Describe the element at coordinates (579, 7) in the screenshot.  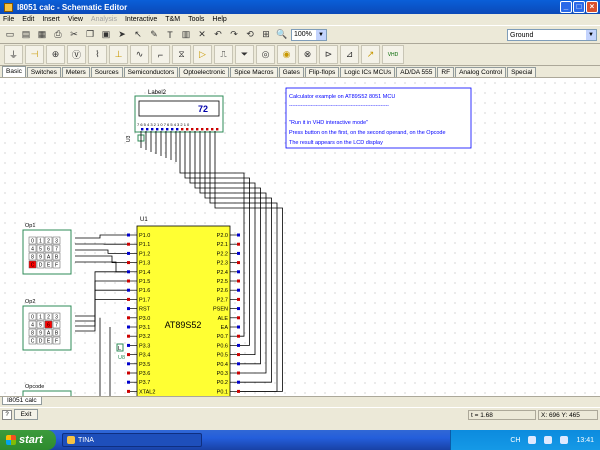
I see `maximize-button: □` at that location.